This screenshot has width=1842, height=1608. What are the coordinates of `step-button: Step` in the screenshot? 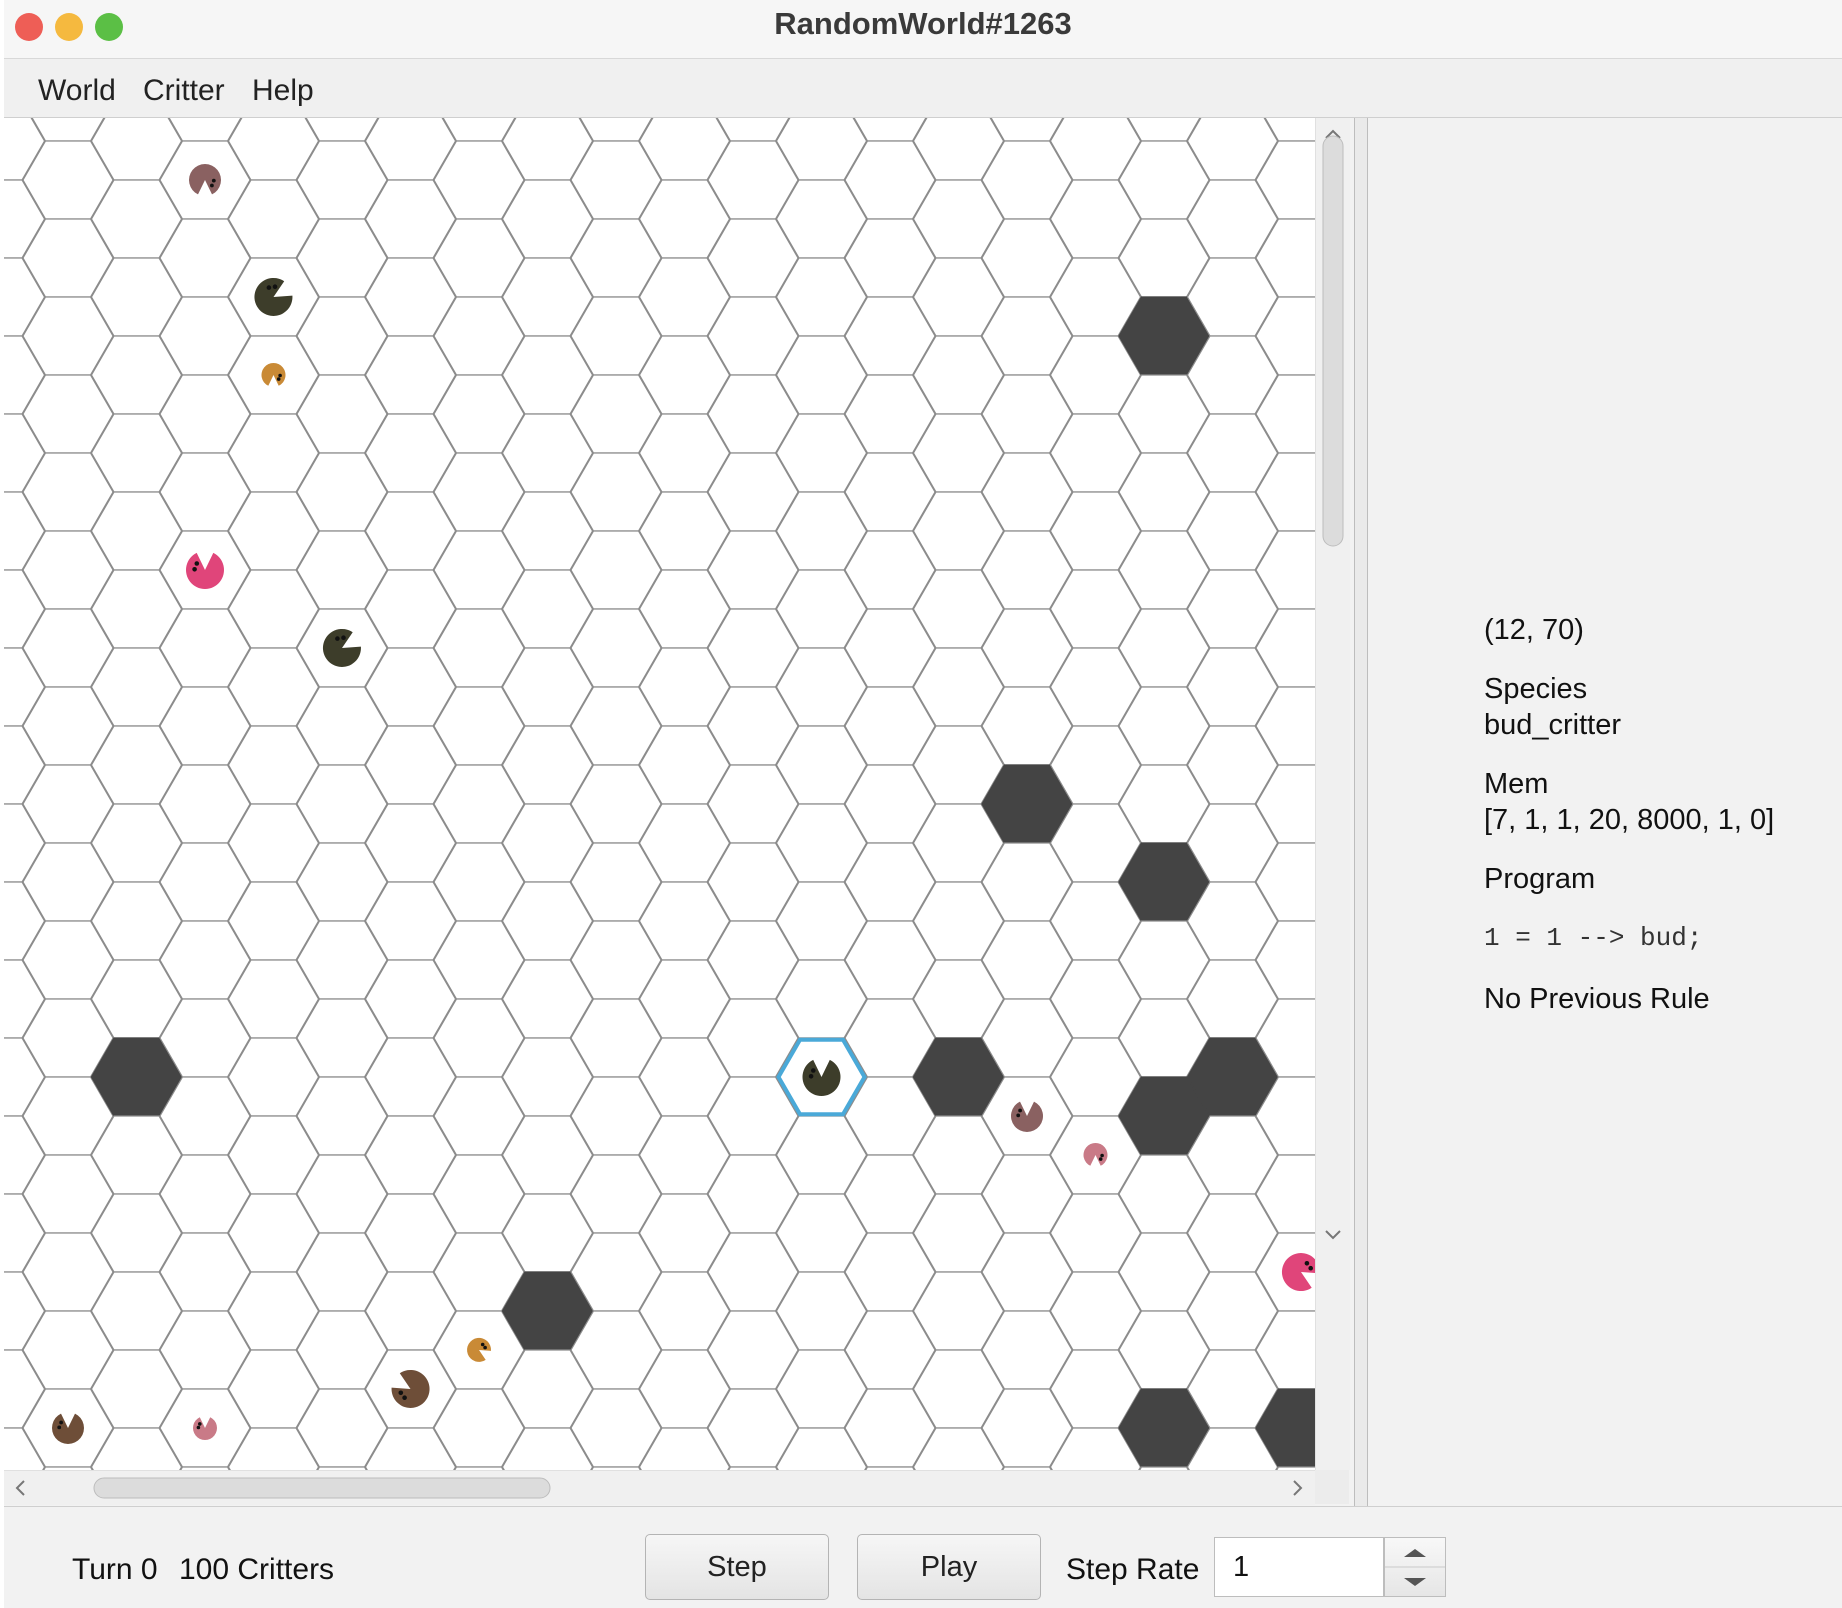 It's located at (737, 1567).